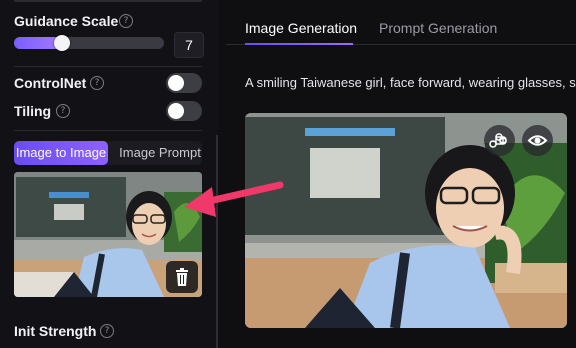  What do you see at coordinates (66, 21) in the screenshot?
I see `guidance-scale-label: Guidance Scale` at bounding box center [66, 21].